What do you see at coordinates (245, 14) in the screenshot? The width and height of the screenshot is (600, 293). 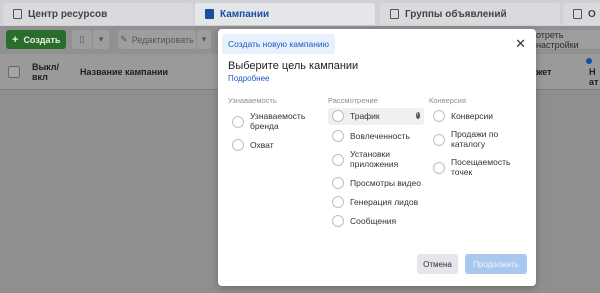 I see `tab-label: Кампании` at bounding box center [245, 14].